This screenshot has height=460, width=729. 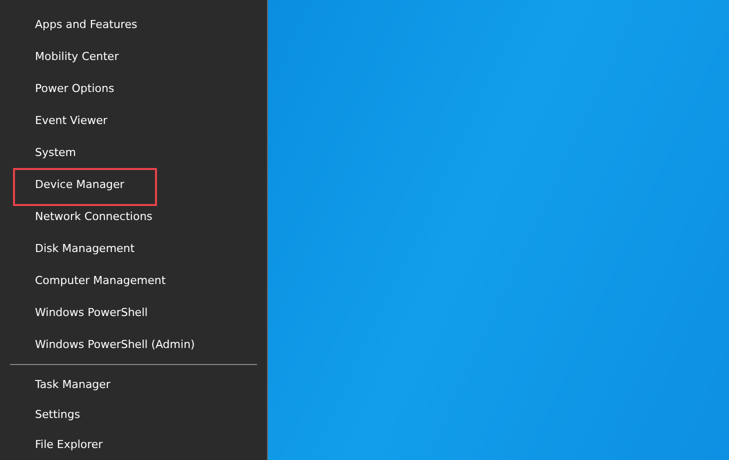 What do you see at coordinates (133, 312) in the screenshot?
I see `menu-item: Windows PowerShell` at bounding box center [133, 312].